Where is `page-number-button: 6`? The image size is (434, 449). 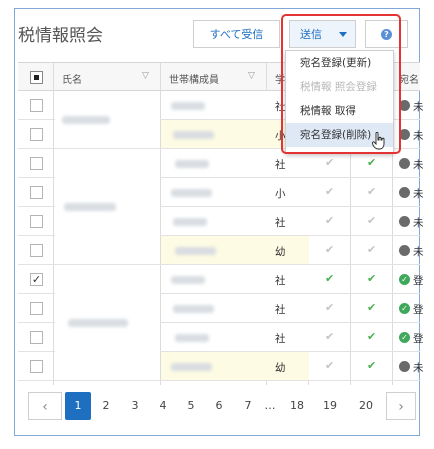
page-number-button: 6 is located at coordinates (219, 406).